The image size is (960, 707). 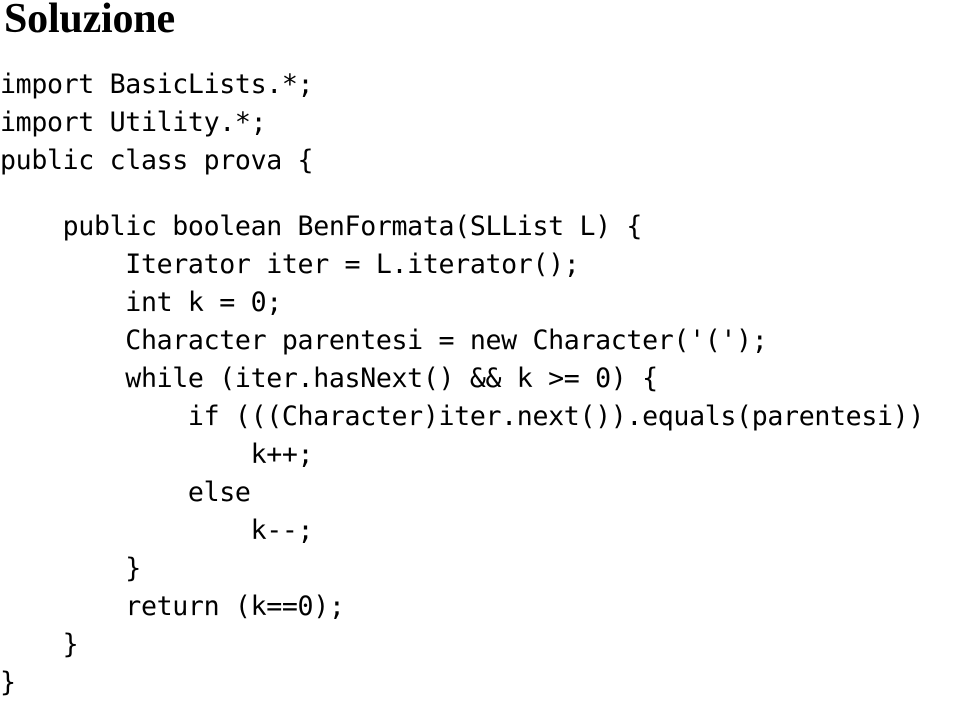 I want to click on code-line: else, so click(x=125, y=492).